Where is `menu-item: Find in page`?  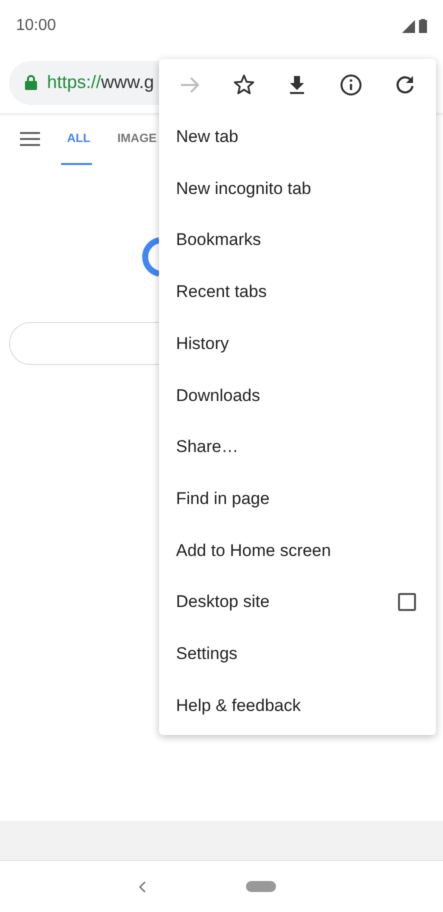 menu-item: Find in page is located at coordinates (223, 499).